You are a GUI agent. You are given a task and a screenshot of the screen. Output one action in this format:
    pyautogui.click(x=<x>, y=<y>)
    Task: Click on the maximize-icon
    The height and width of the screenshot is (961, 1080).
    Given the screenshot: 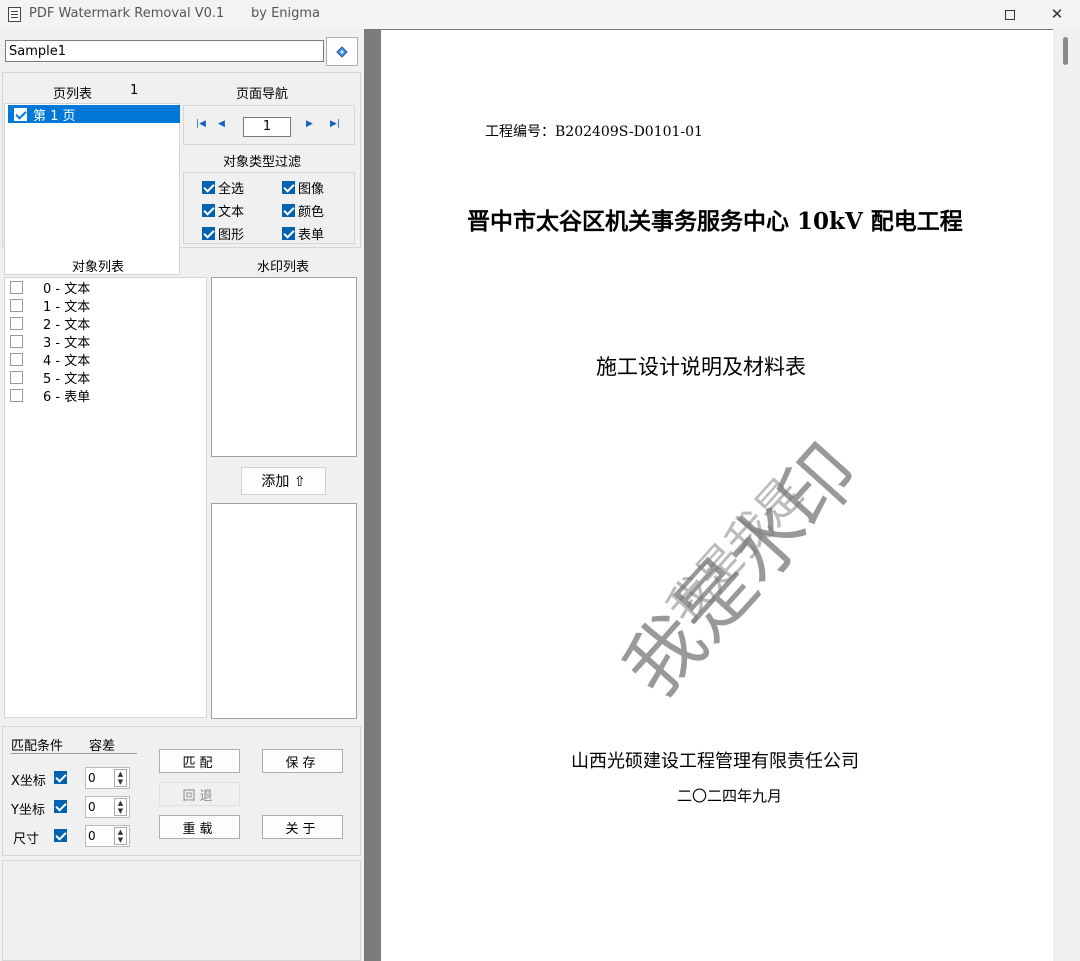 What is the action you would take?
    pyautogui.click(x=1010, y=14)
    